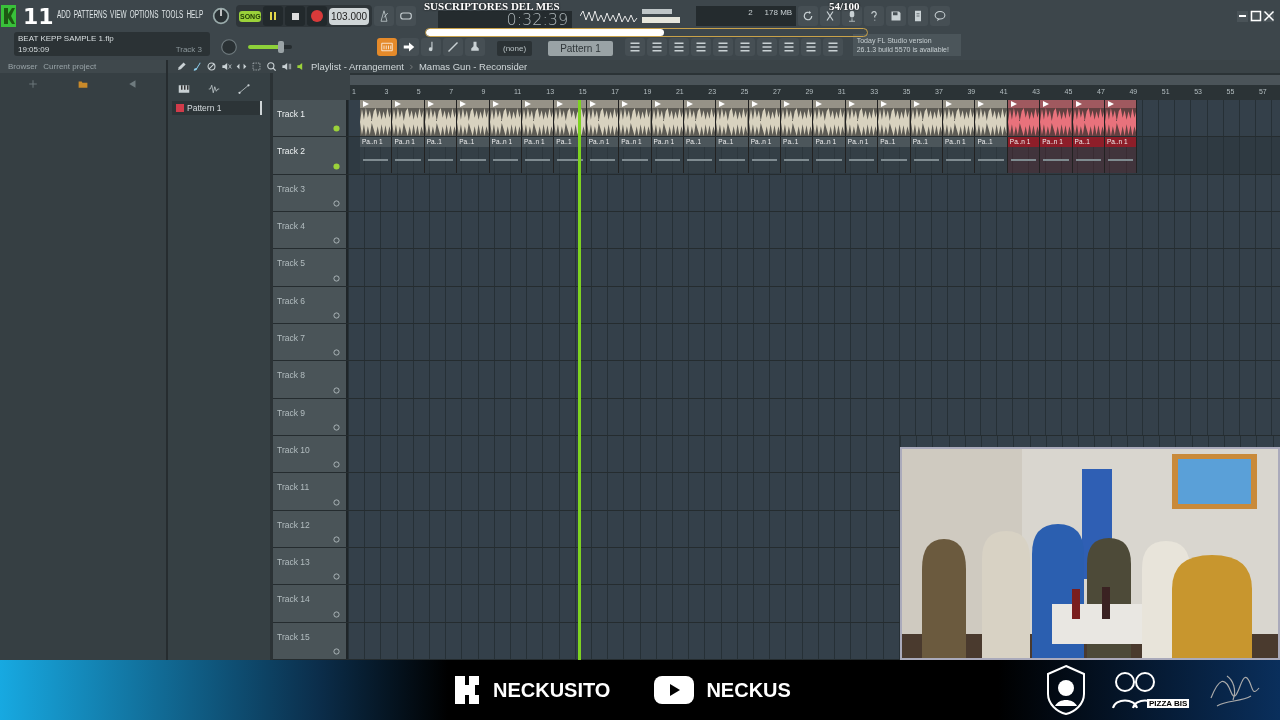 This screenshot has height=720, width=1280. Describe the element at coordinates (874, 16) in the screenshot. I see `help-button` at that location.